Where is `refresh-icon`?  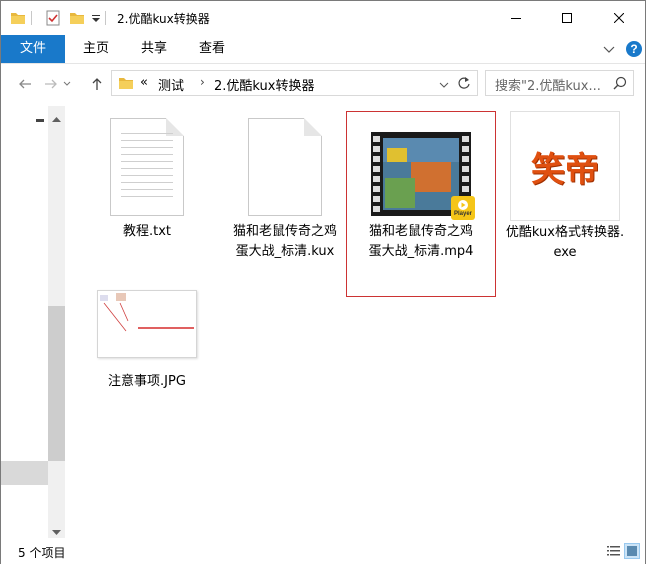 refresh-icon is located at coordinates (464, 84).